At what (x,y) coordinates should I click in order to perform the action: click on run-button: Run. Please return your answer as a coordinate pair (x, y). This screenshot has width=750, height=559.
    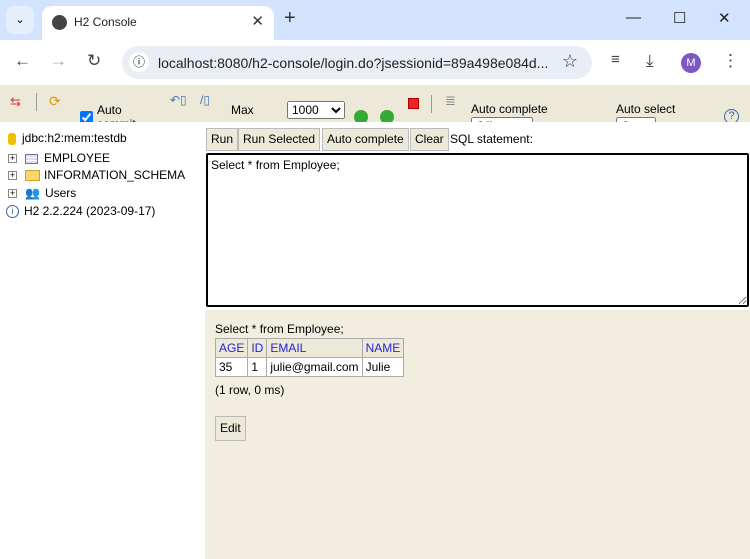
    Looking at the image, I should click on (222, 139).